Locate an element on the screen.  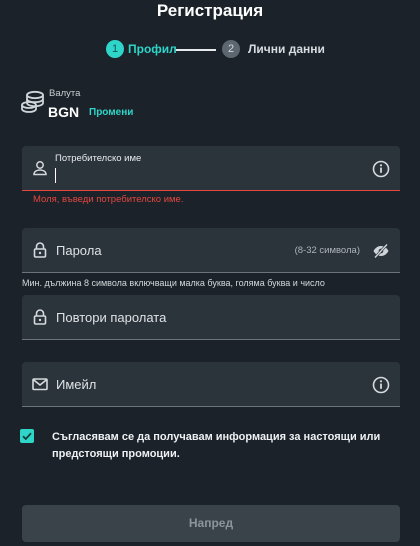
email-field: Имейл is located at coordinates (211, 384).